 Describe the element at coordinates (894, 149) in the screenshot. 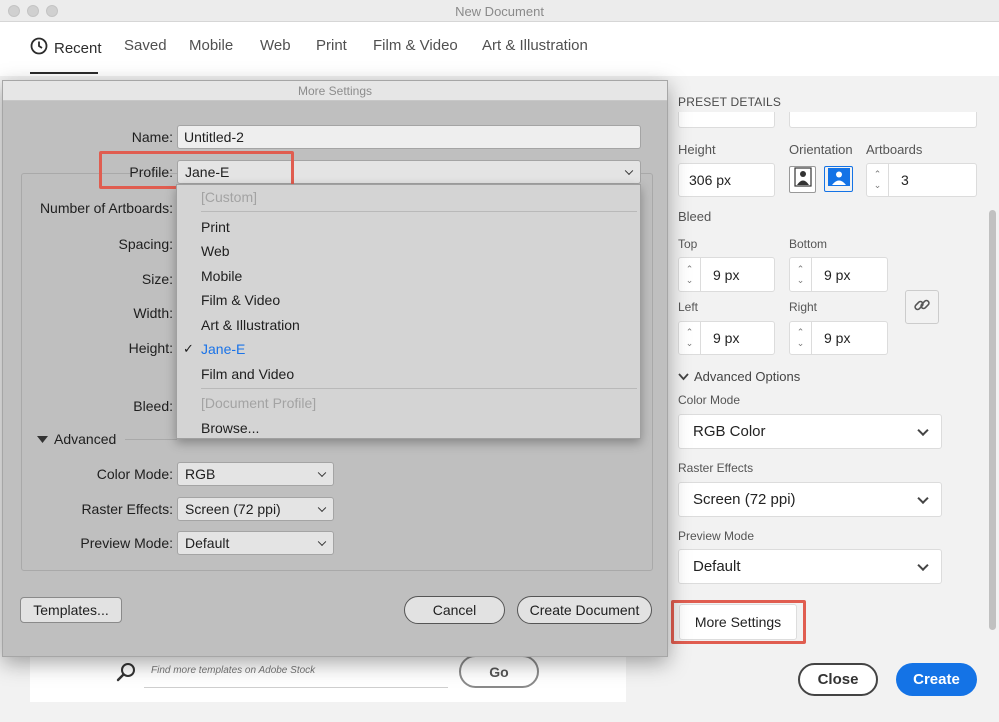

I see `artboards-label: Artboards` at that location.